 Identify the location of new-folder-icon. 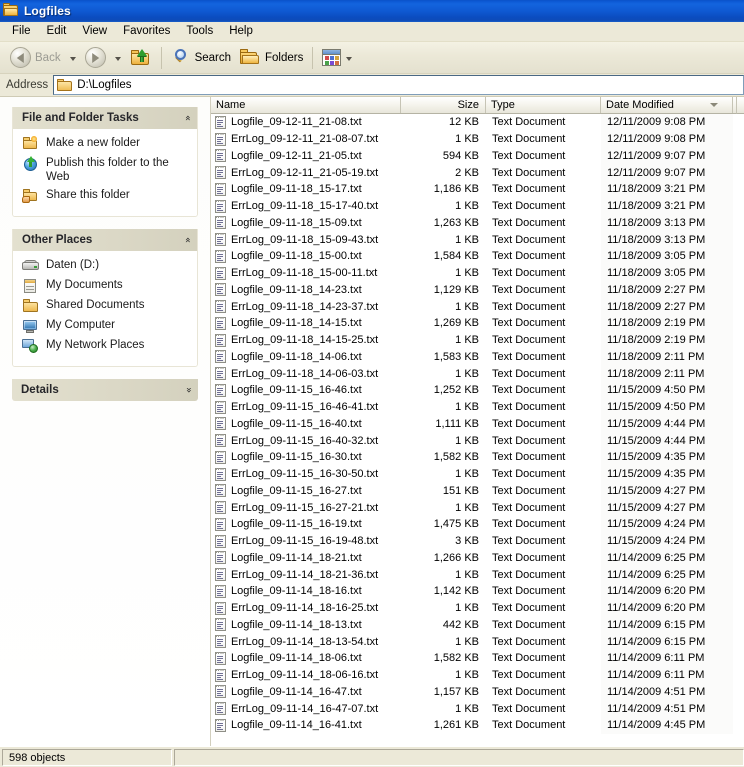
(31, 144).